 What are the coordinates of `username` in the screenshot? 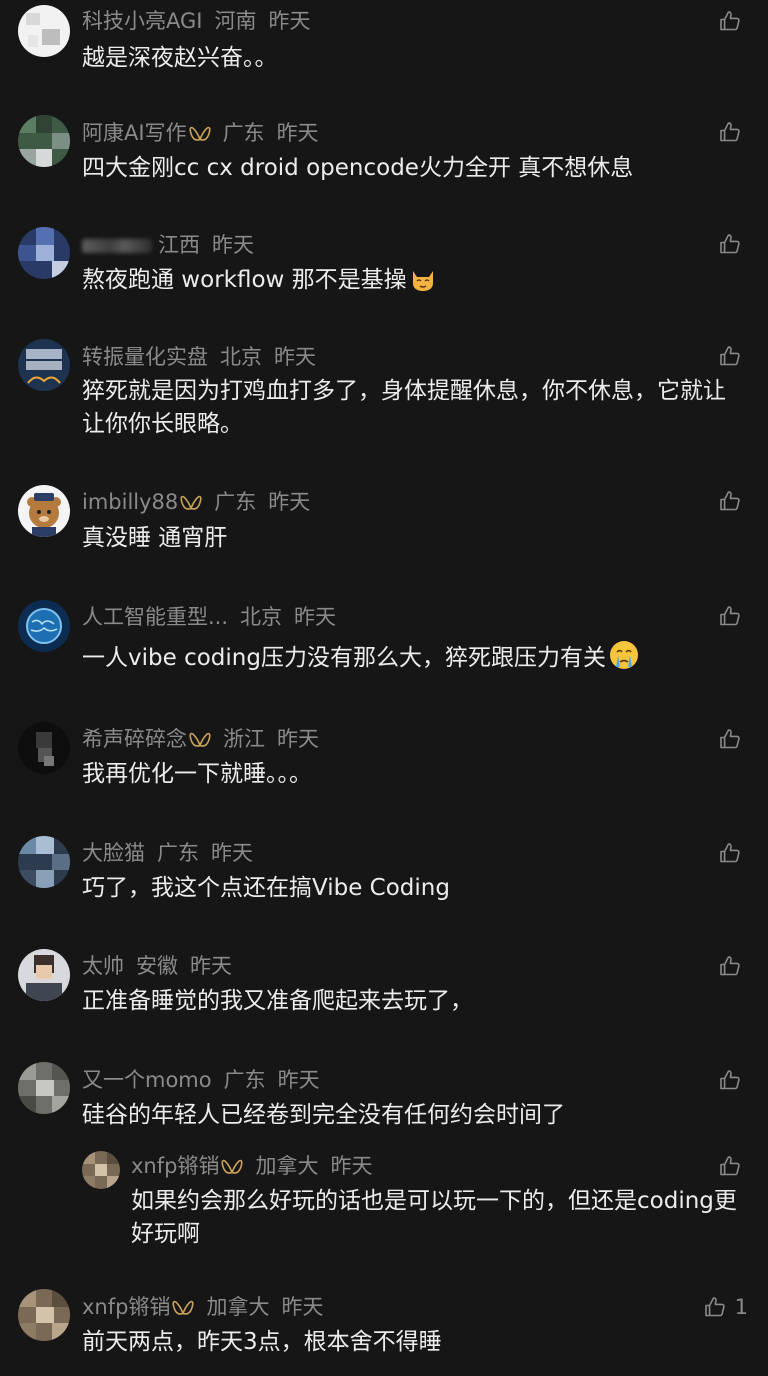 It's located at (117, 246).